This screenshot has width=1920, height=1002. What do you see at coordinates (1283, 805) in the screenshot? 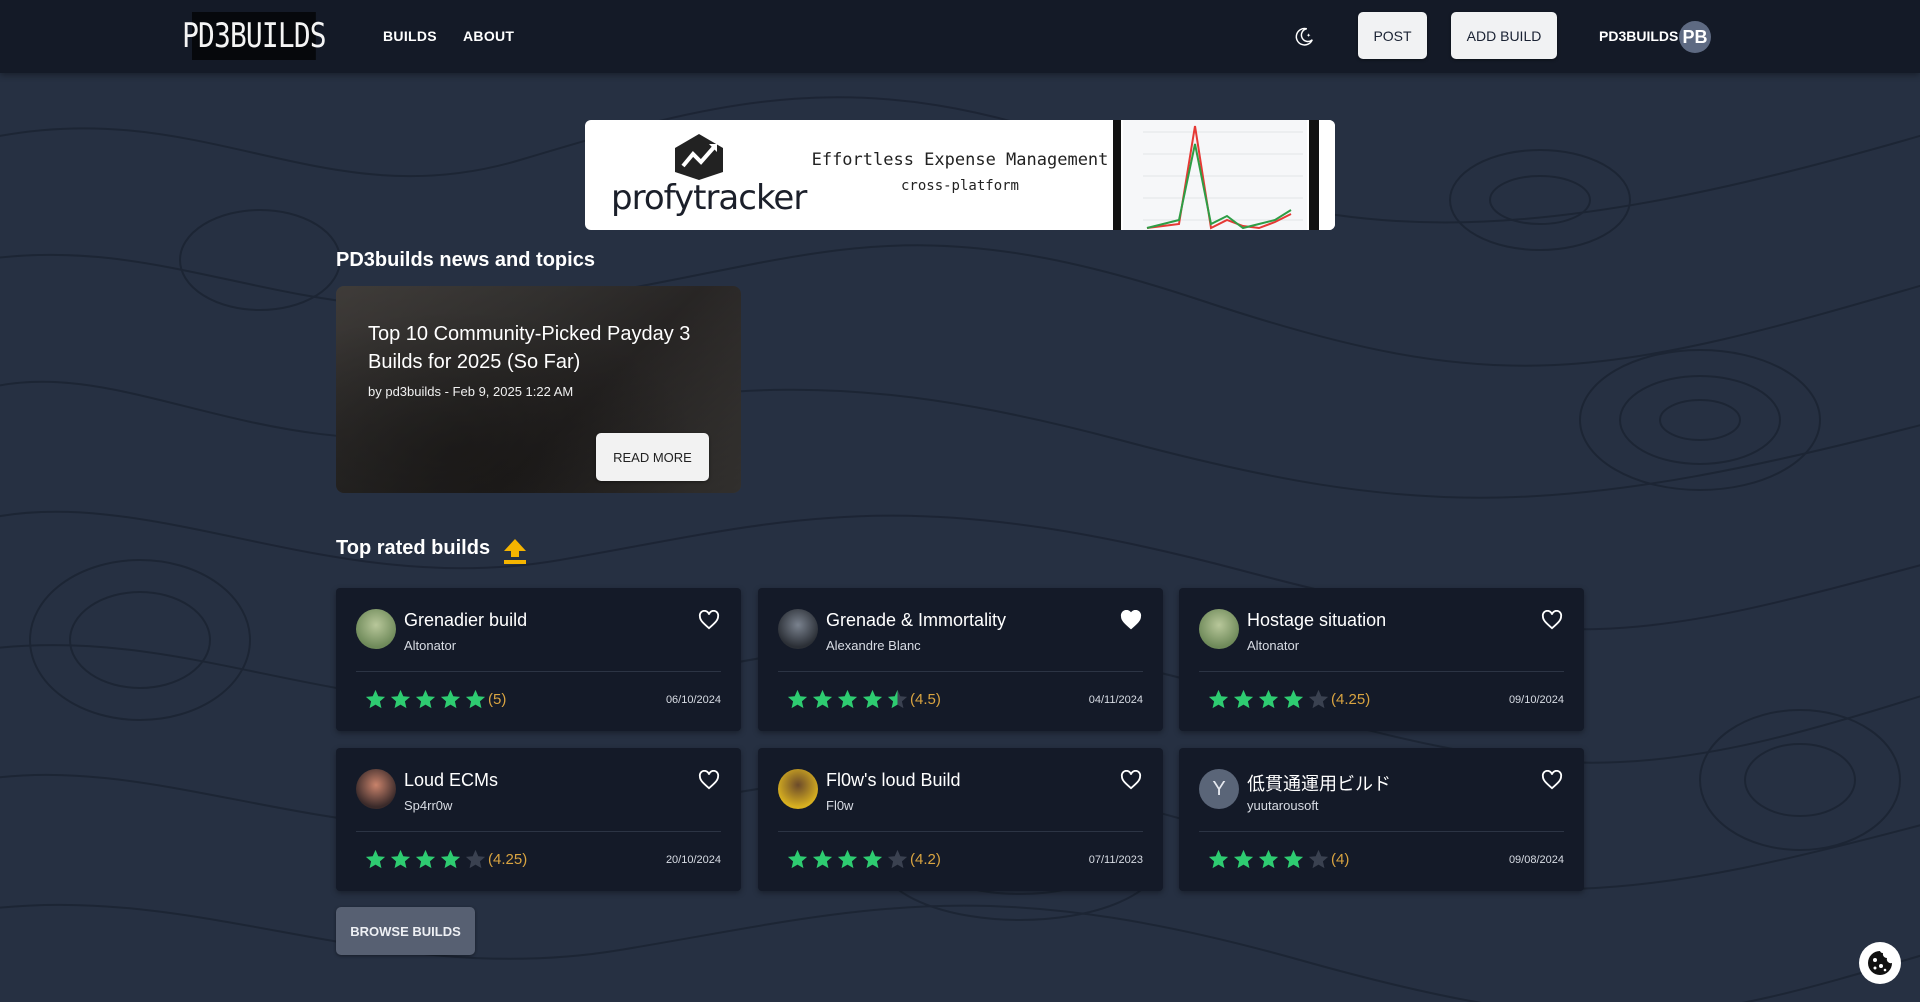
I see `build-author: yuutarousoft` at bounding box center [1283, 805].